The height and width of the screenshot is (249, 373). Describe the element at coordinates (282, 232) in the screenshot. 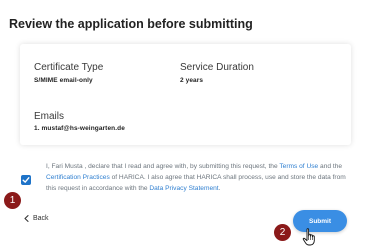

I see `step-badge-2: 2` at that location.